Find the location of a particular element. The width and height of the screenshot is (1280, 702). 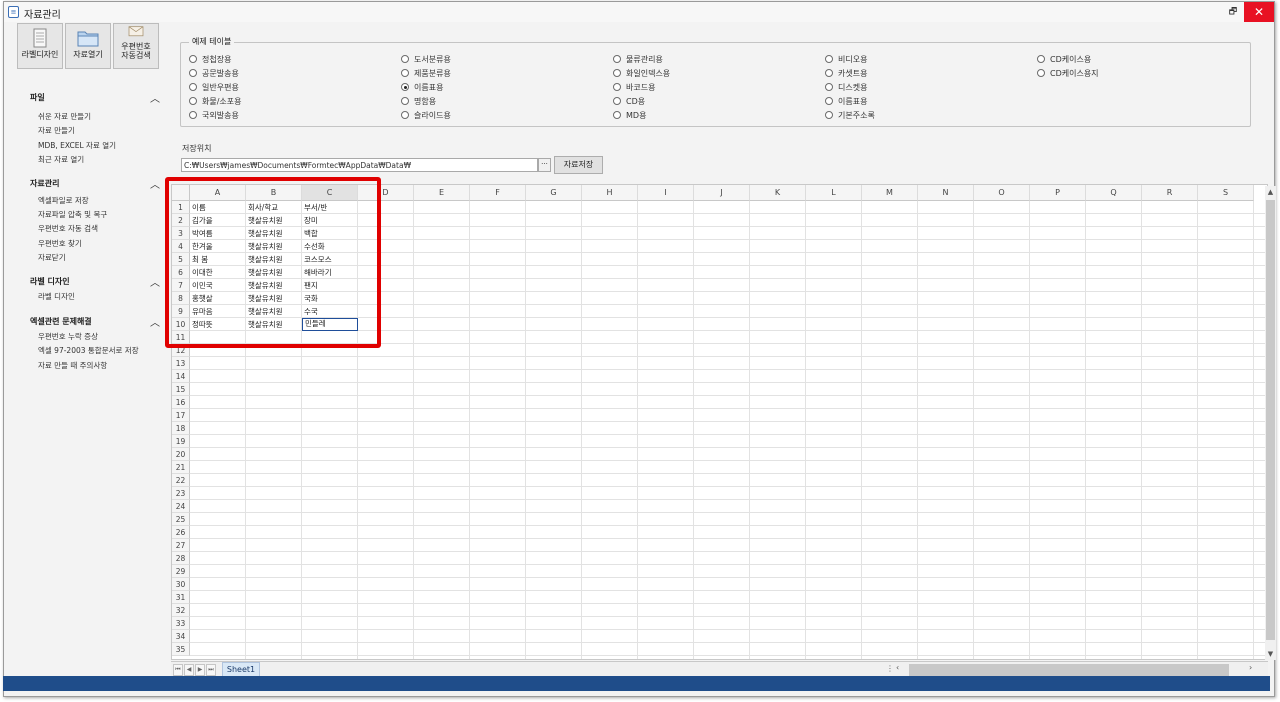

example-radio-option: 도서분류용 is located at coordinates (426, 59).